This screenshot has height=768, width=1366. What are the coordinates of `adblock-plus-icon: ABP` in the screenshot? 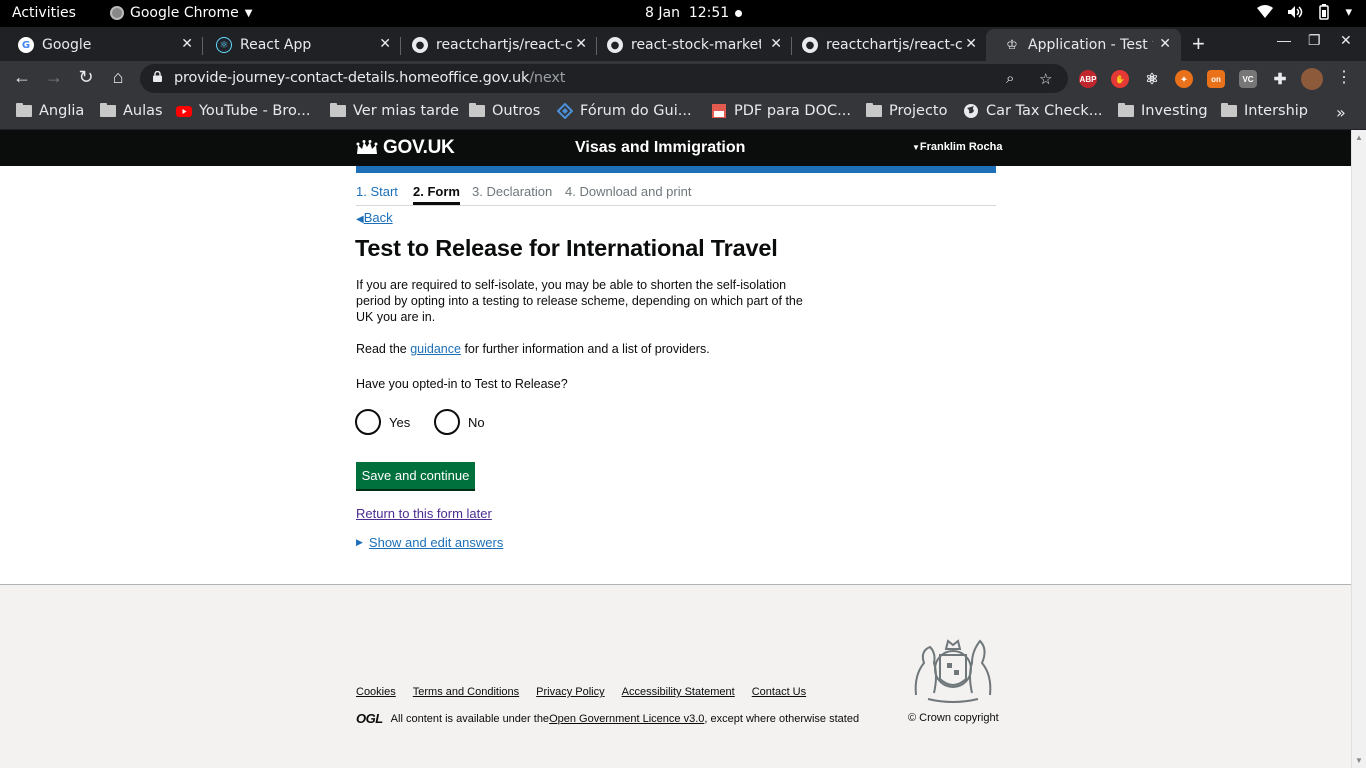 It's located at (1088, 79).